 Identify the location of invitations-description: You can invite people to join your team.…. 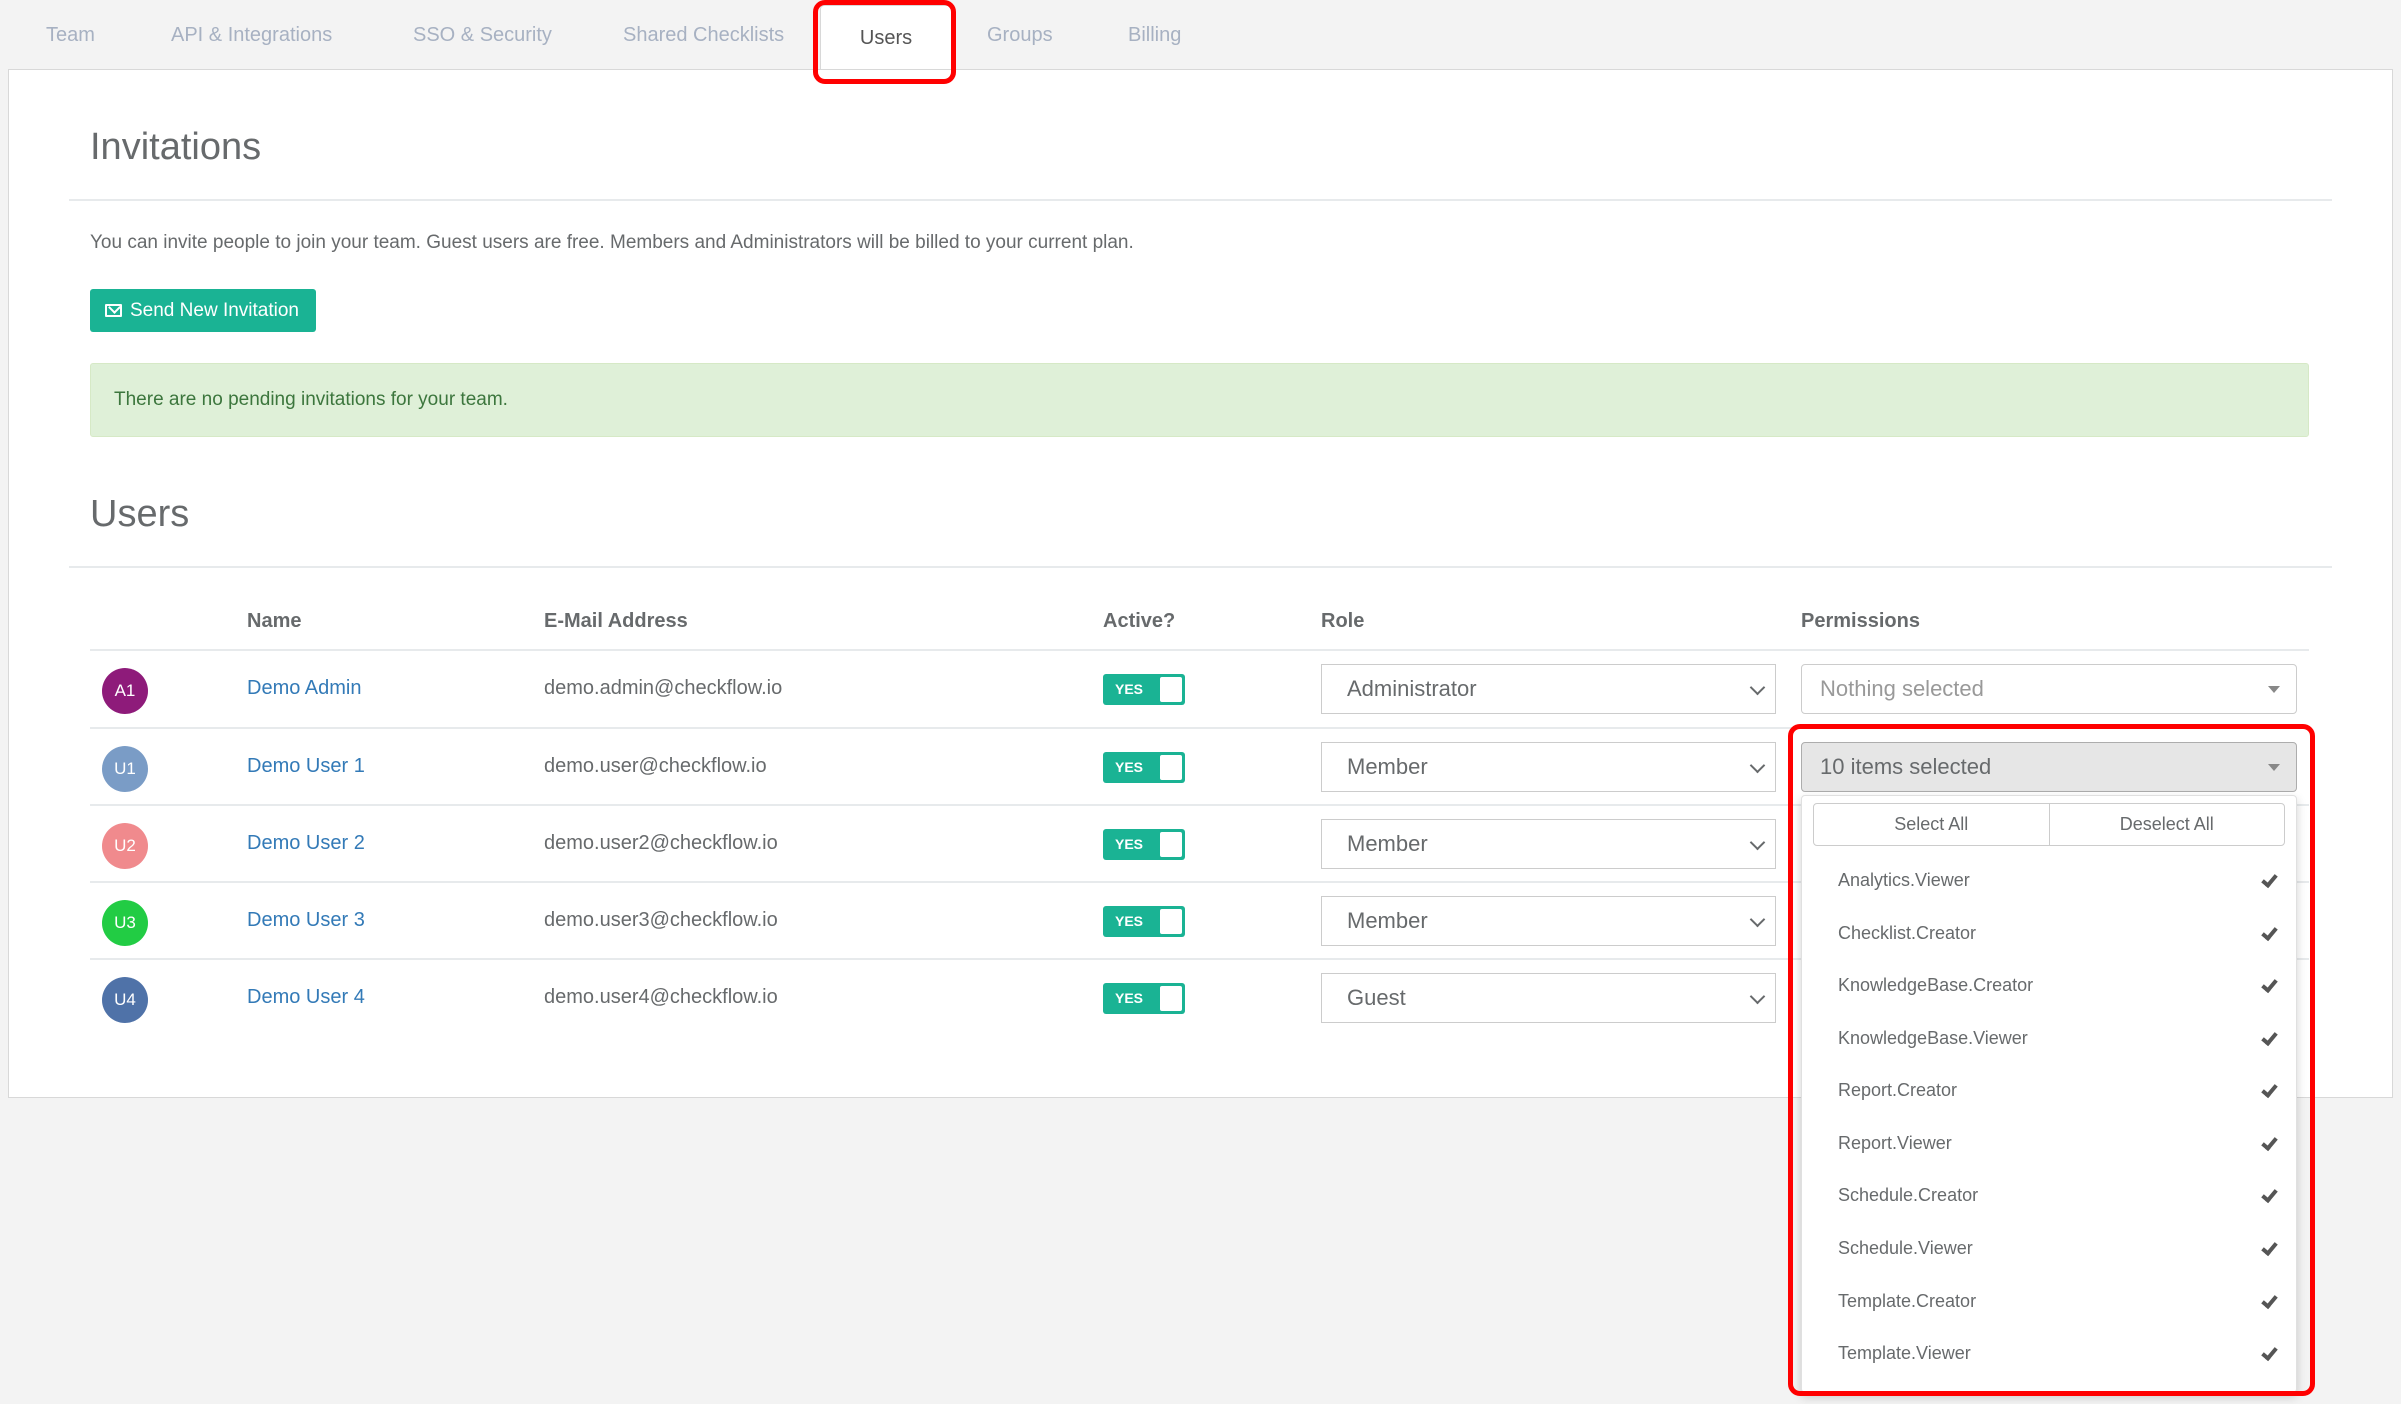
(612, 242).